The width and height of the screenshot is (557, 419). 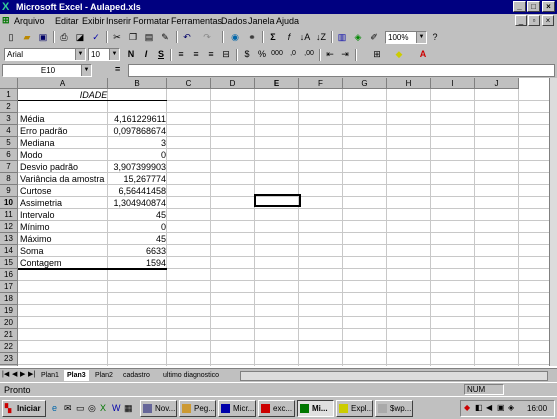 What do you see at coordinates (80, 408) in the screenshot?
I see `desktop-quicklaunch-icon: ▭` at bounding box center [80, 408].